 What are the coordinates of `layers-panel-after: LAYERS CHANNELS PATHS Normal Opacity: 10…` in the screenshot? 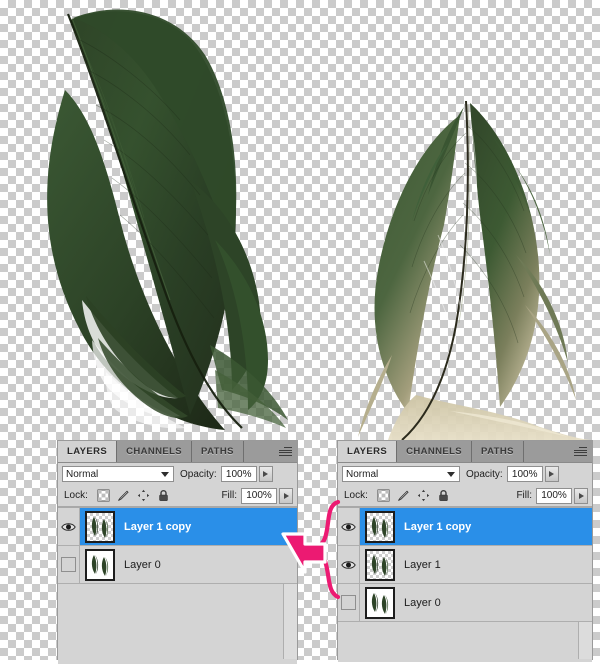 It's located at (465, 551).